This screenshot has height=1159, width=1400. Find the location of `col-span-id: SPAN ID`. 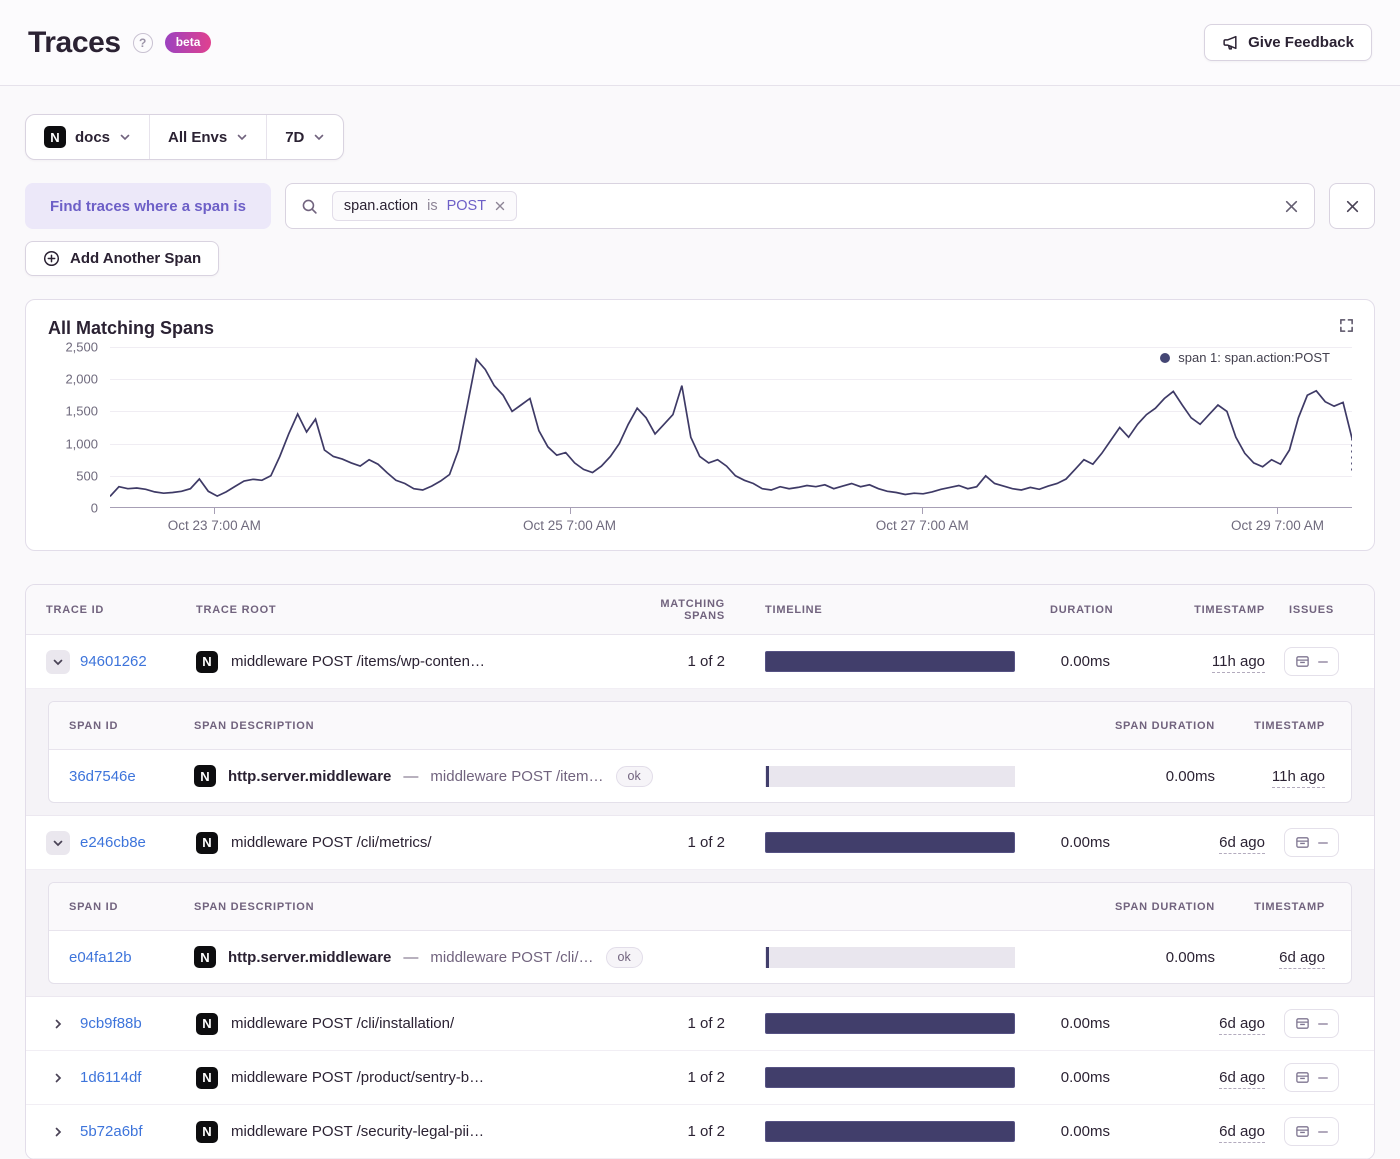

col-span-id: SPAN ID is located at coordinates (94, 906).